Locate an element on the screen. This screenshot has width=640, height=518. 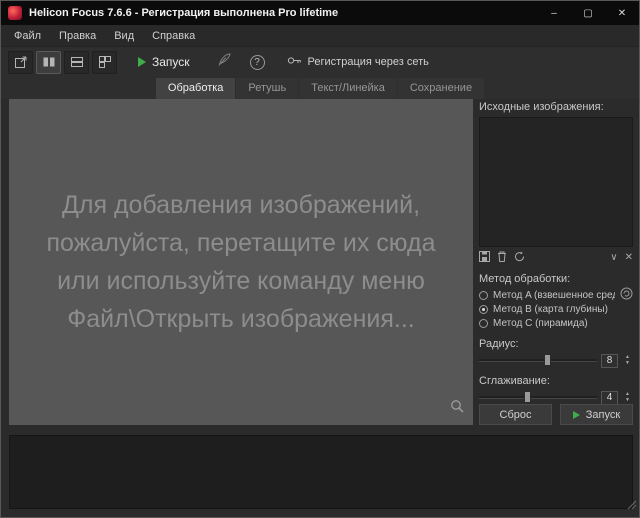
method-b-label: Метод B (карта глубины) is located at coordinates (550, 309).